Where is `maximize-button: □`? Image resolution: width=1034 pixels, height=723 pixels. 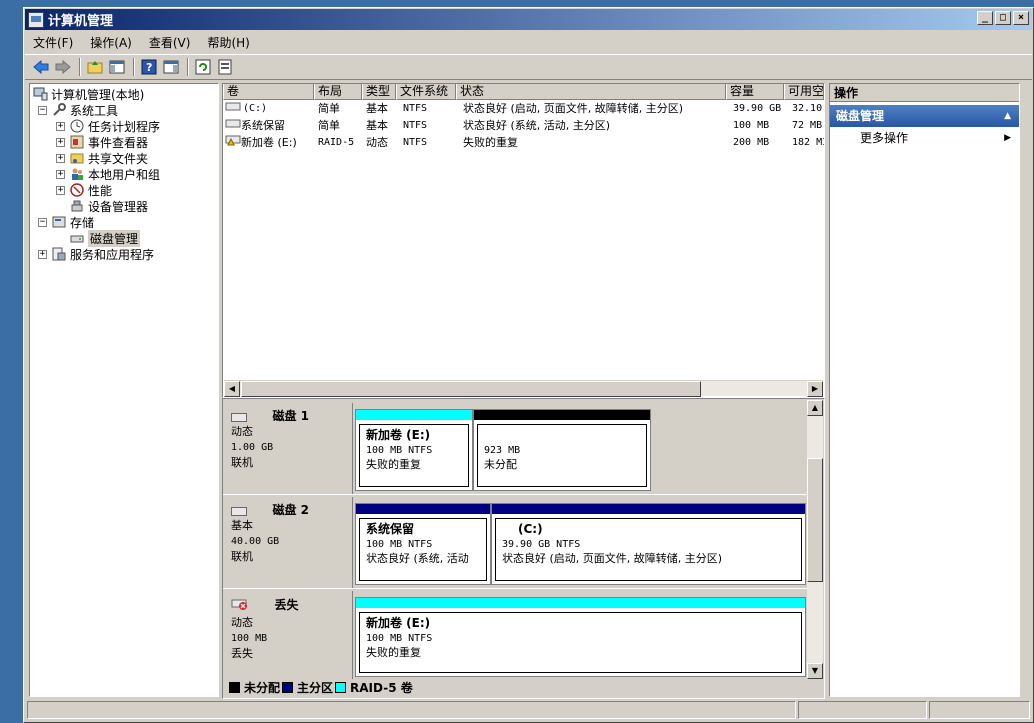
maximize-button: □ is located at coordinates (1003, 18).